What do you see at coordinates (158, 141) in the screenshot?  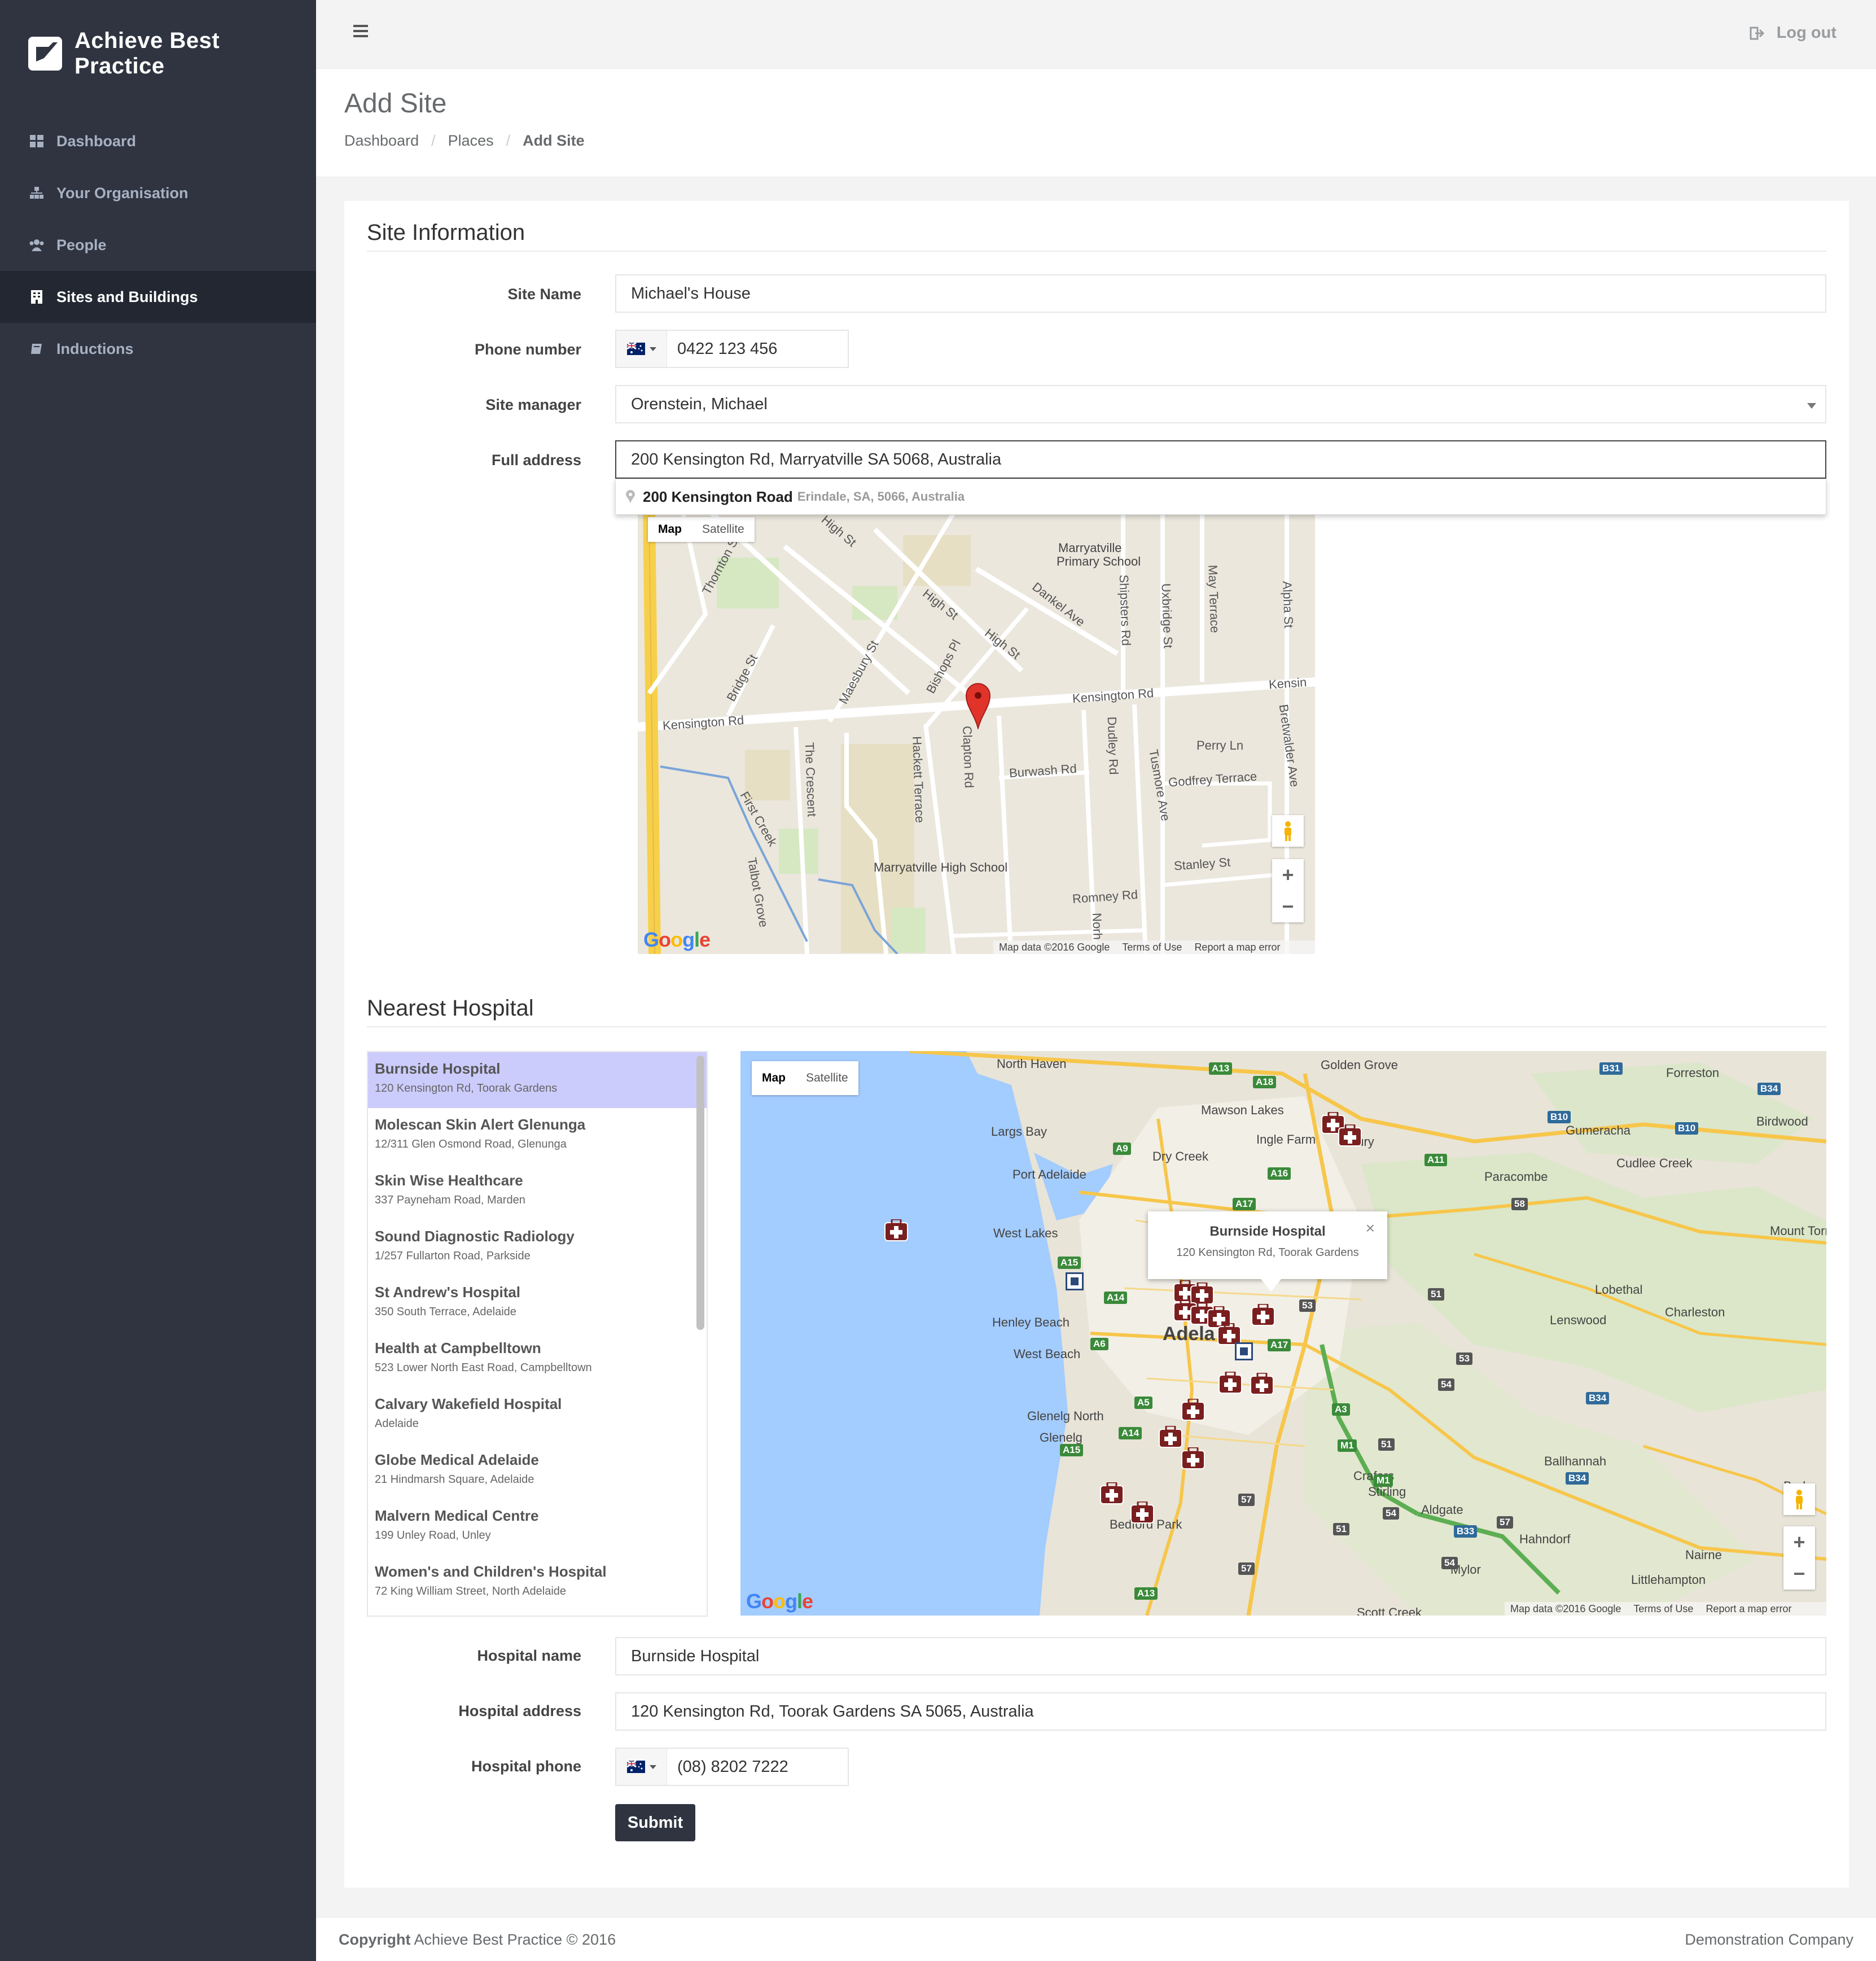 I see `sidebar-item-dashboard: Dashboard` at bounding box center [158, 141].